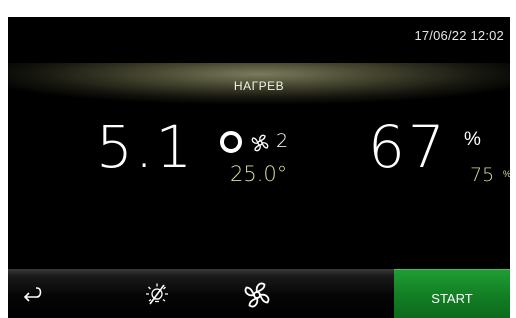 The height and width of the screenshot is (318, 516). I want to click on fan-speed-value: 2, so click(282, 141).